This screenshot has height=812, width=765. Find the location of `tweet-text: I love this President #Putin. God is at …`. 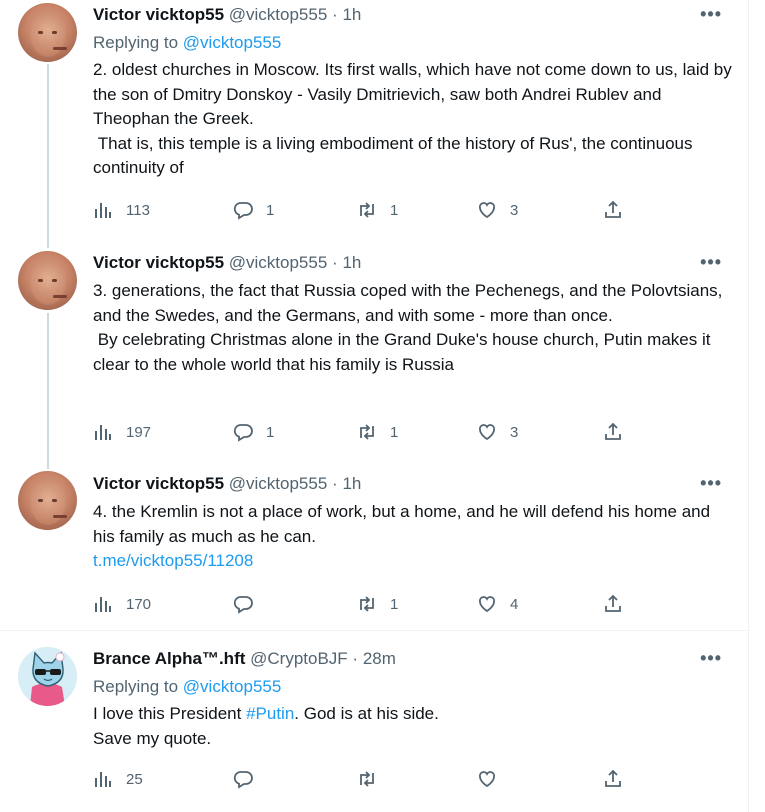

tweet-text: I love this President #Putin. God is at … is located at coordinates (413, 726).